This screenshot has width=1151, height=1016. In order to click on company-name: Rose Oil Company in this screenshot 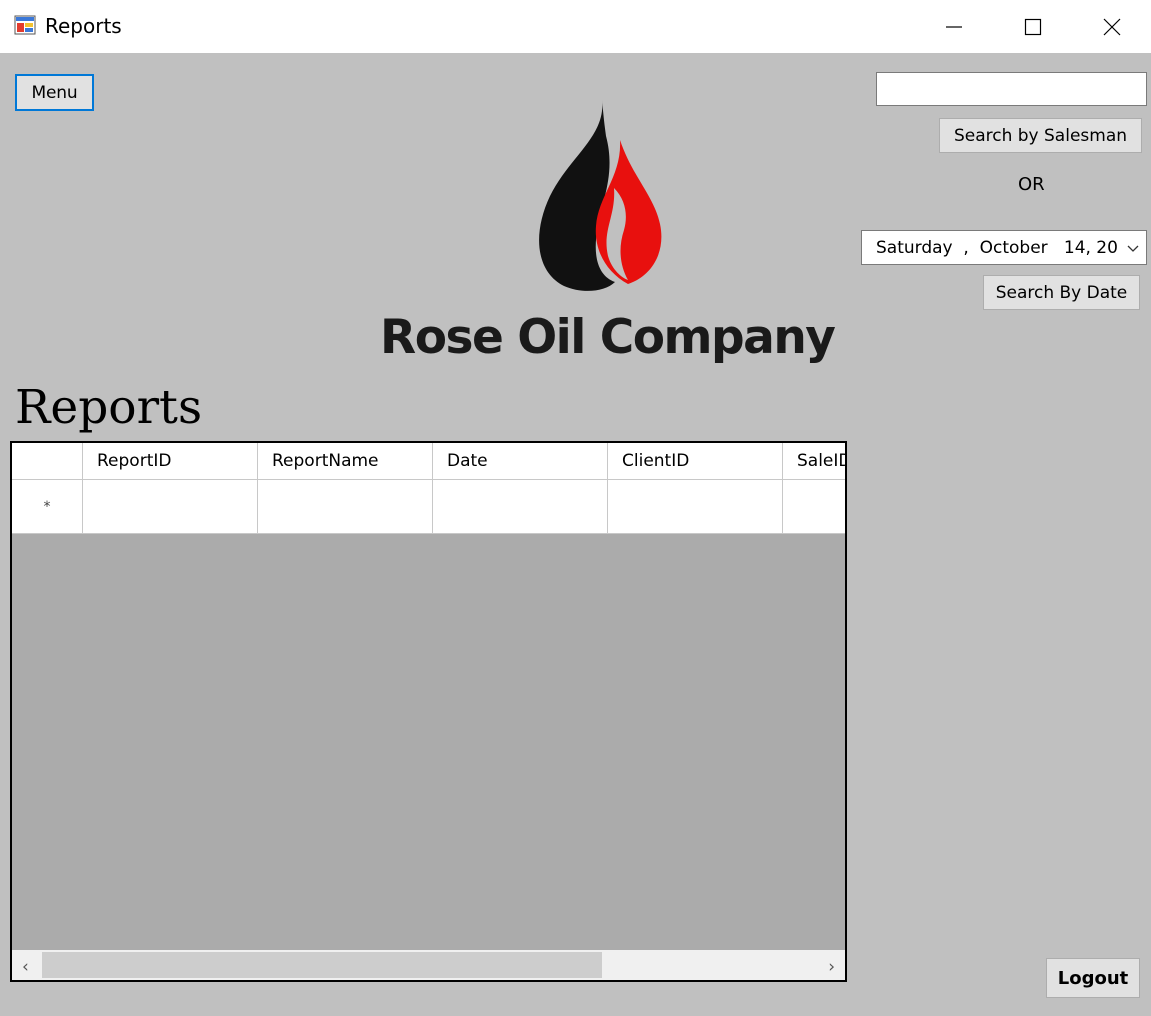, I will do `click(608, 337)`.